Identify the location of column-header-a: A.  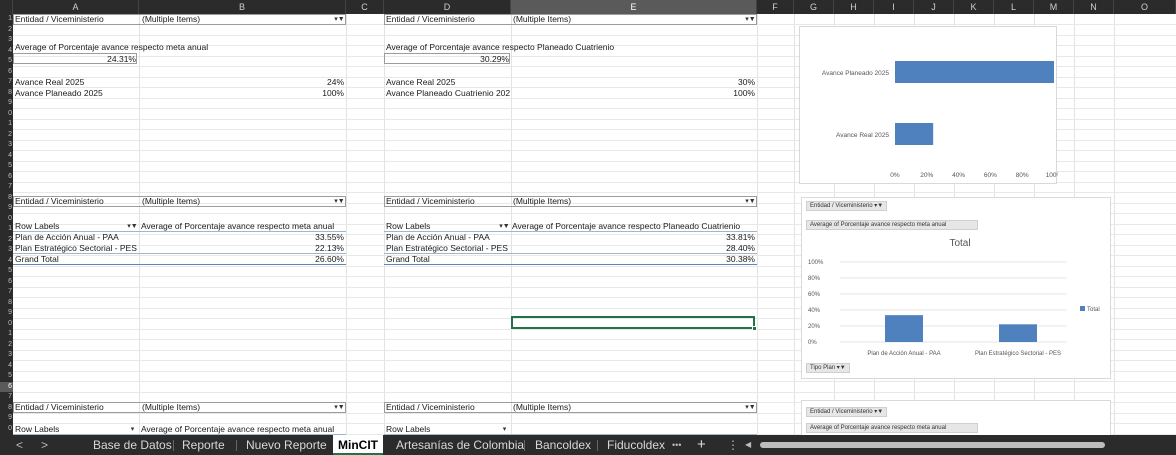
(76, 7).